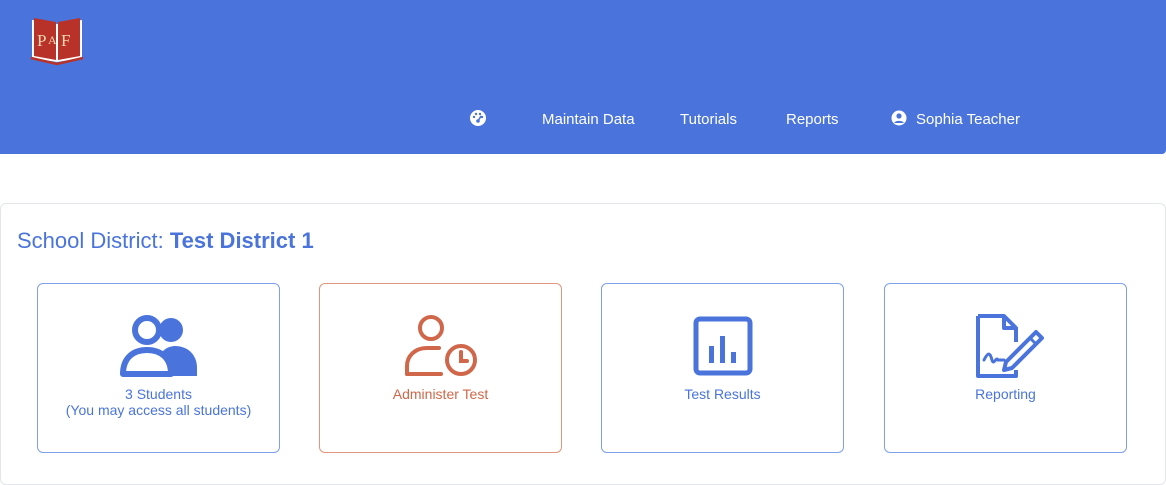 Image resolution: width=1166 pixels, height=485 pixels. I want to click on students-card-label: 3 Students (You may access all students), so click(158, 402).